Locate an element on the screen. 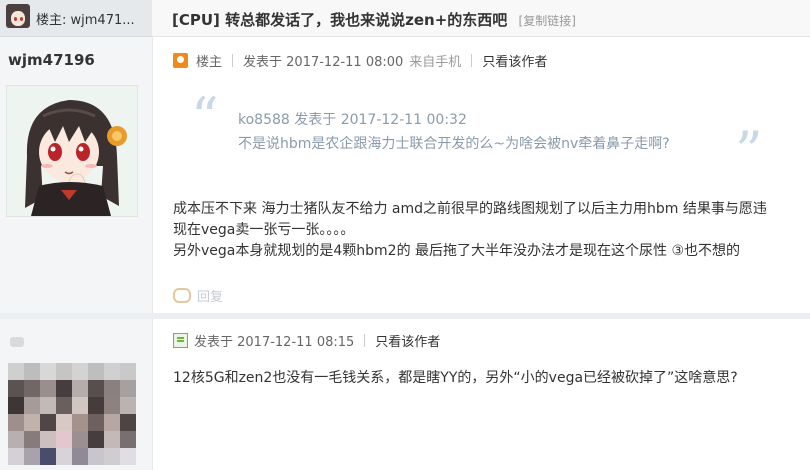 This screenshot has width=810, height=470. thread-title-bar: [CPU] 转总都发话了，我也来说说zen+的东西吧 [复制链接] is located at coordinates (481, 18).